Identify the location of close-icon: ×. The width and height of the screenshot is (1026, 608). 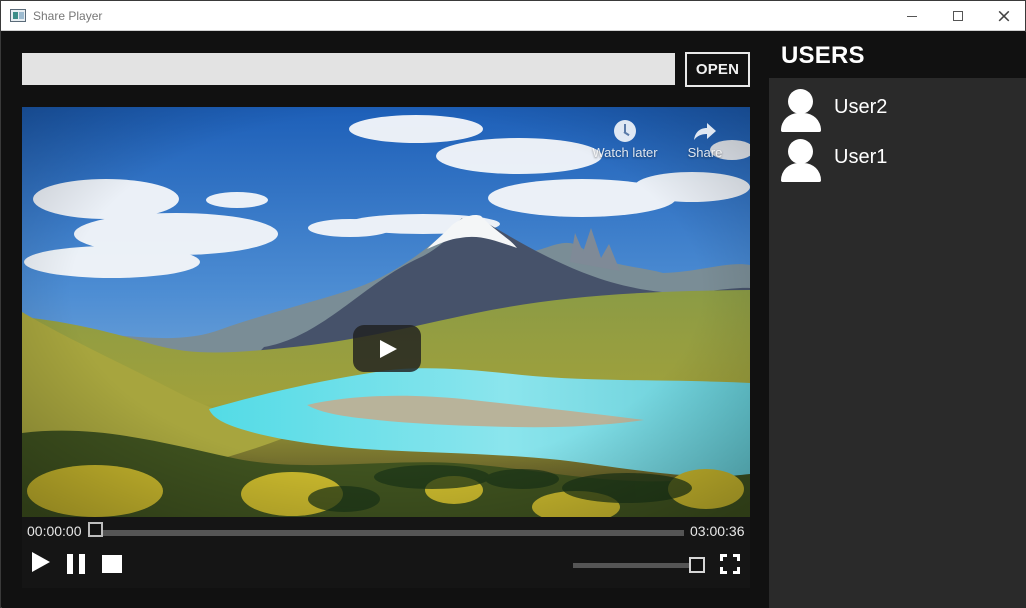
(1004, 15).